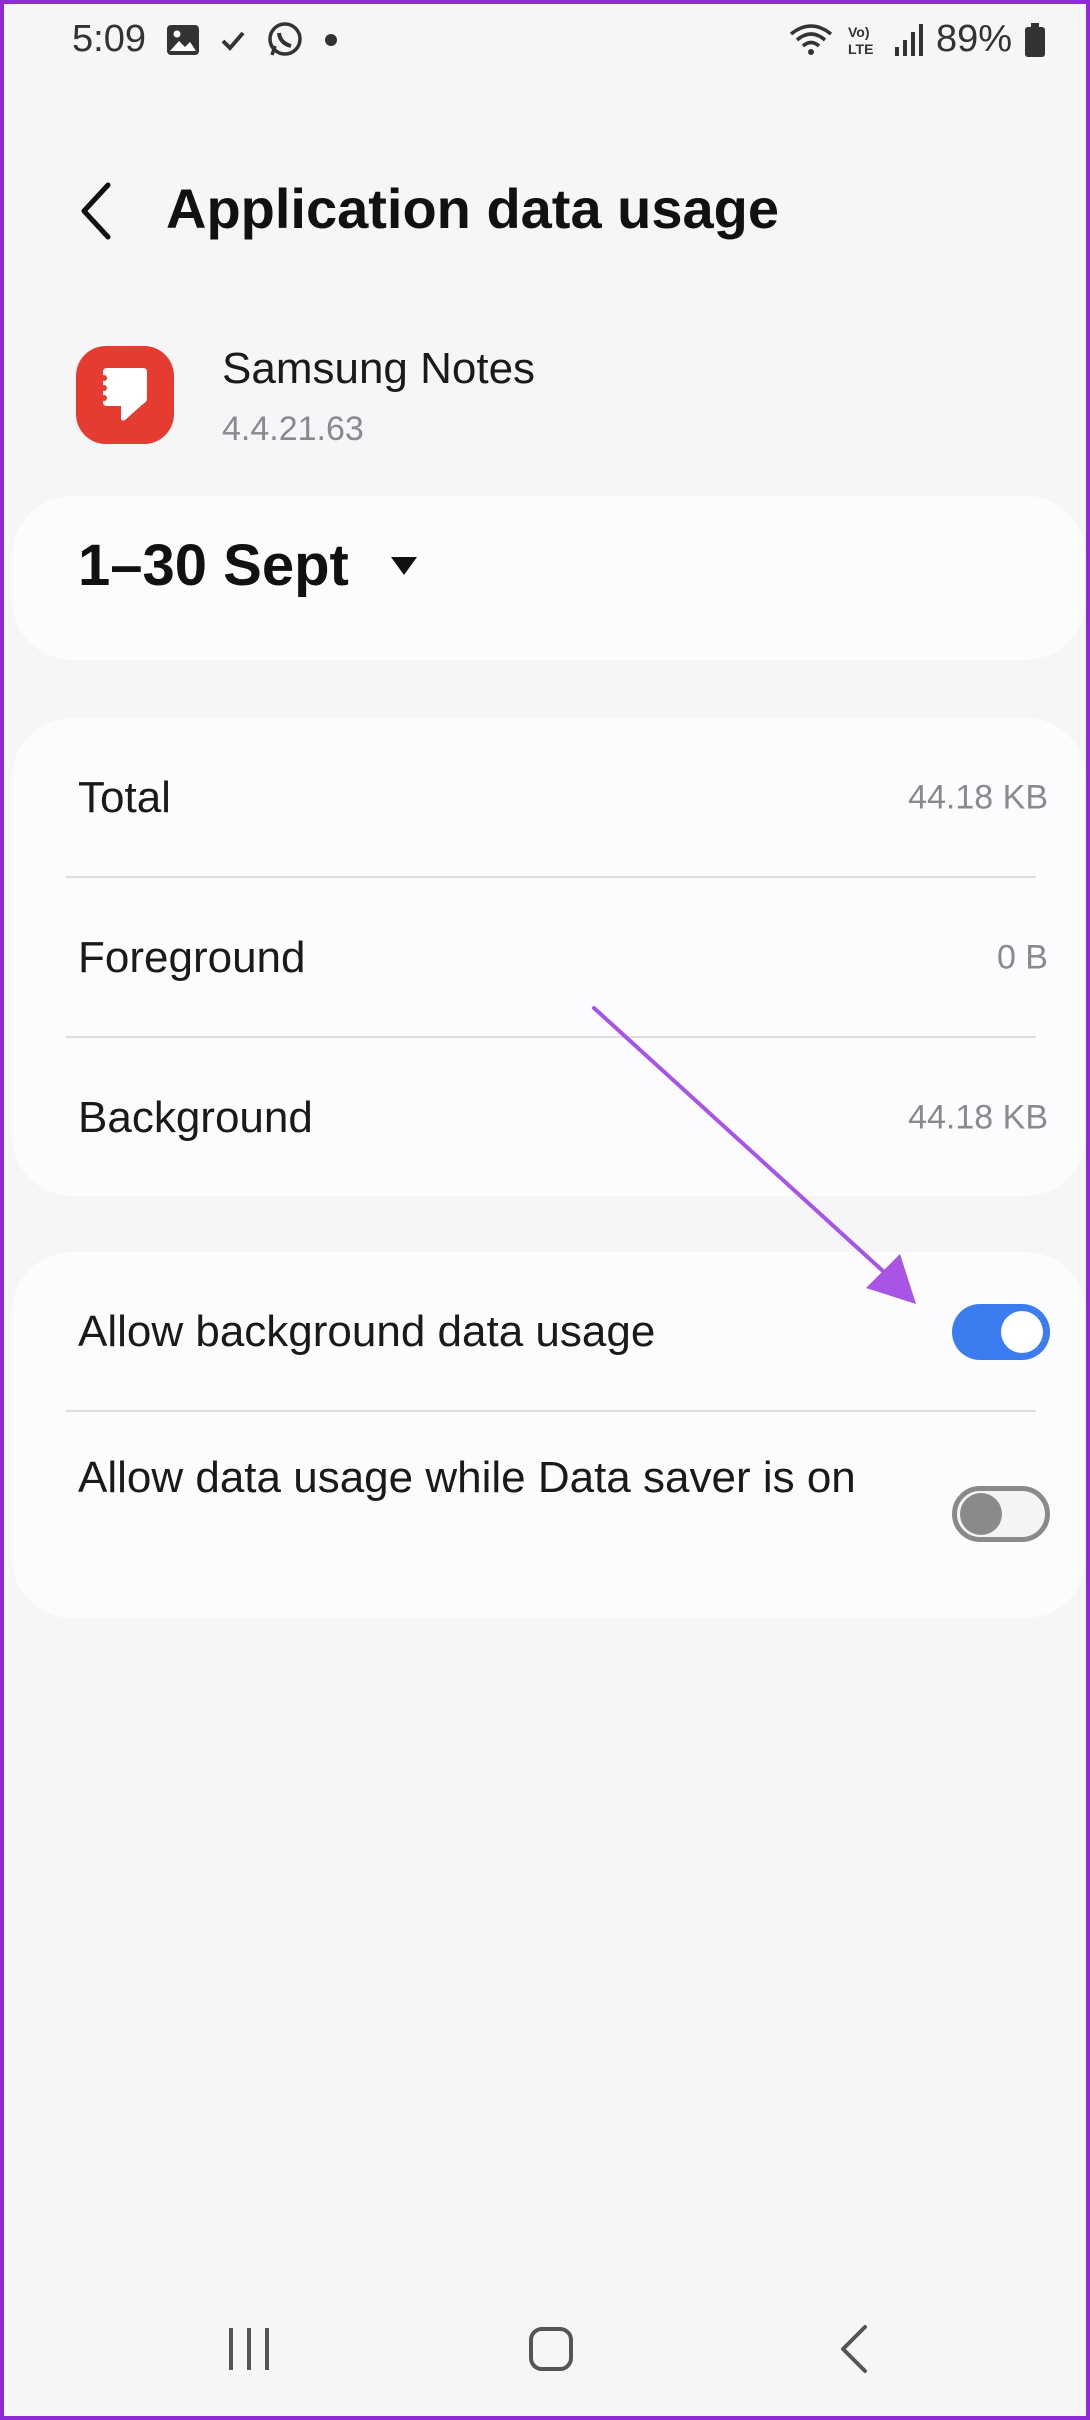 The image size is (1090, 2420). What do you see at coordinates (379, 368) in the screenshot?
I see `app-name: Samsung Notes` at bounding box center [379, 368].